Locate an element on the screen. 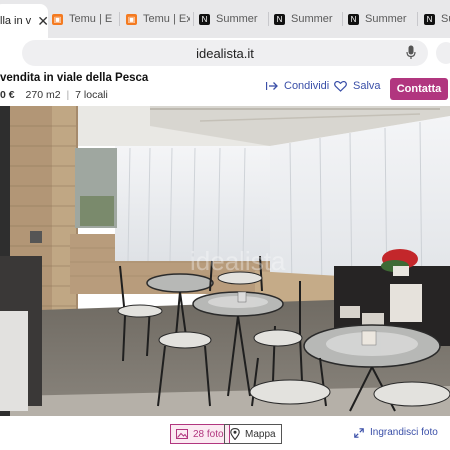  watermark-text: idealista is located at coordinates (238, 261).